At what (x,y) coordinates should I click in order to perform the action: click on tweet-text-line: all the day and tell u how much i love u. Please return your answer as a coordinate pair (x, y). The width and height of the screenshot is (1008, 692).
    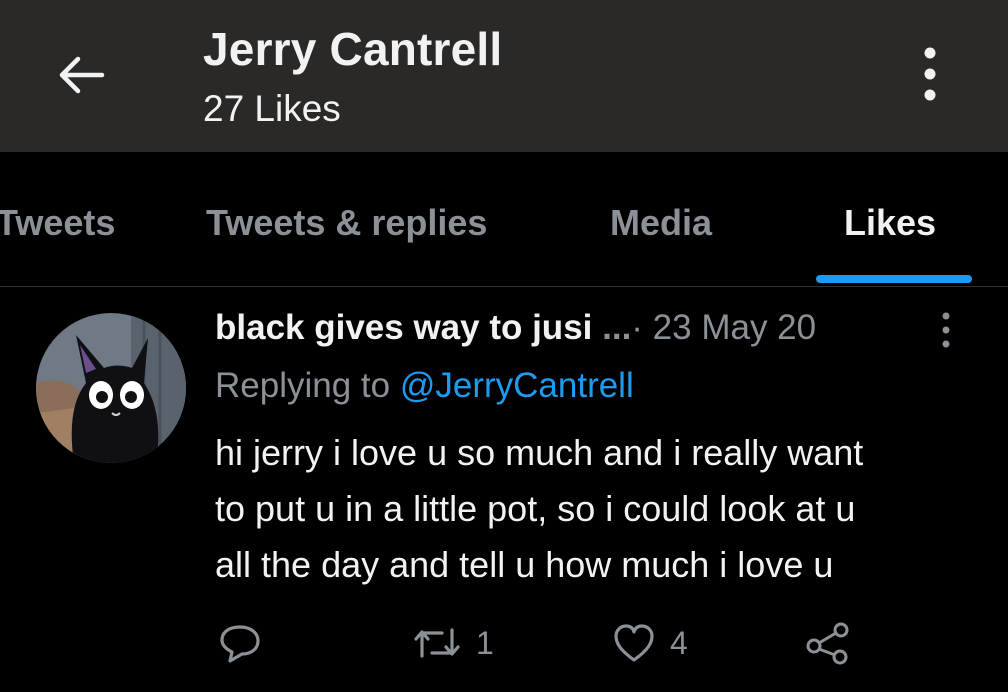
    Looking at the image, I should click on (524, 564).